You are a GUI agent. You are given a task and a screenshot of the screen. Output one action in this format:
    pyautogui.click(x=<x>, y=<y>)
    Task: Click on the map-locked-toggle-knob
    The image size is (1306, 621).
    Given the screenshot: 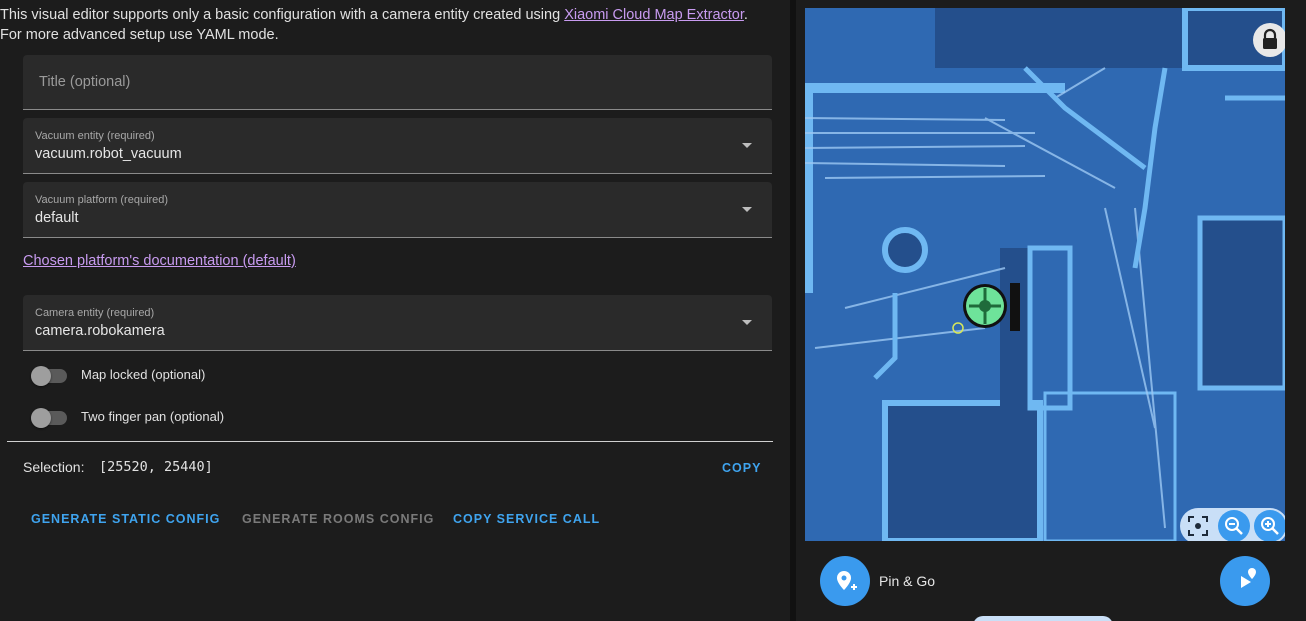 What is the action you would take?
    pyautogui.click(x=41, y=376)
    